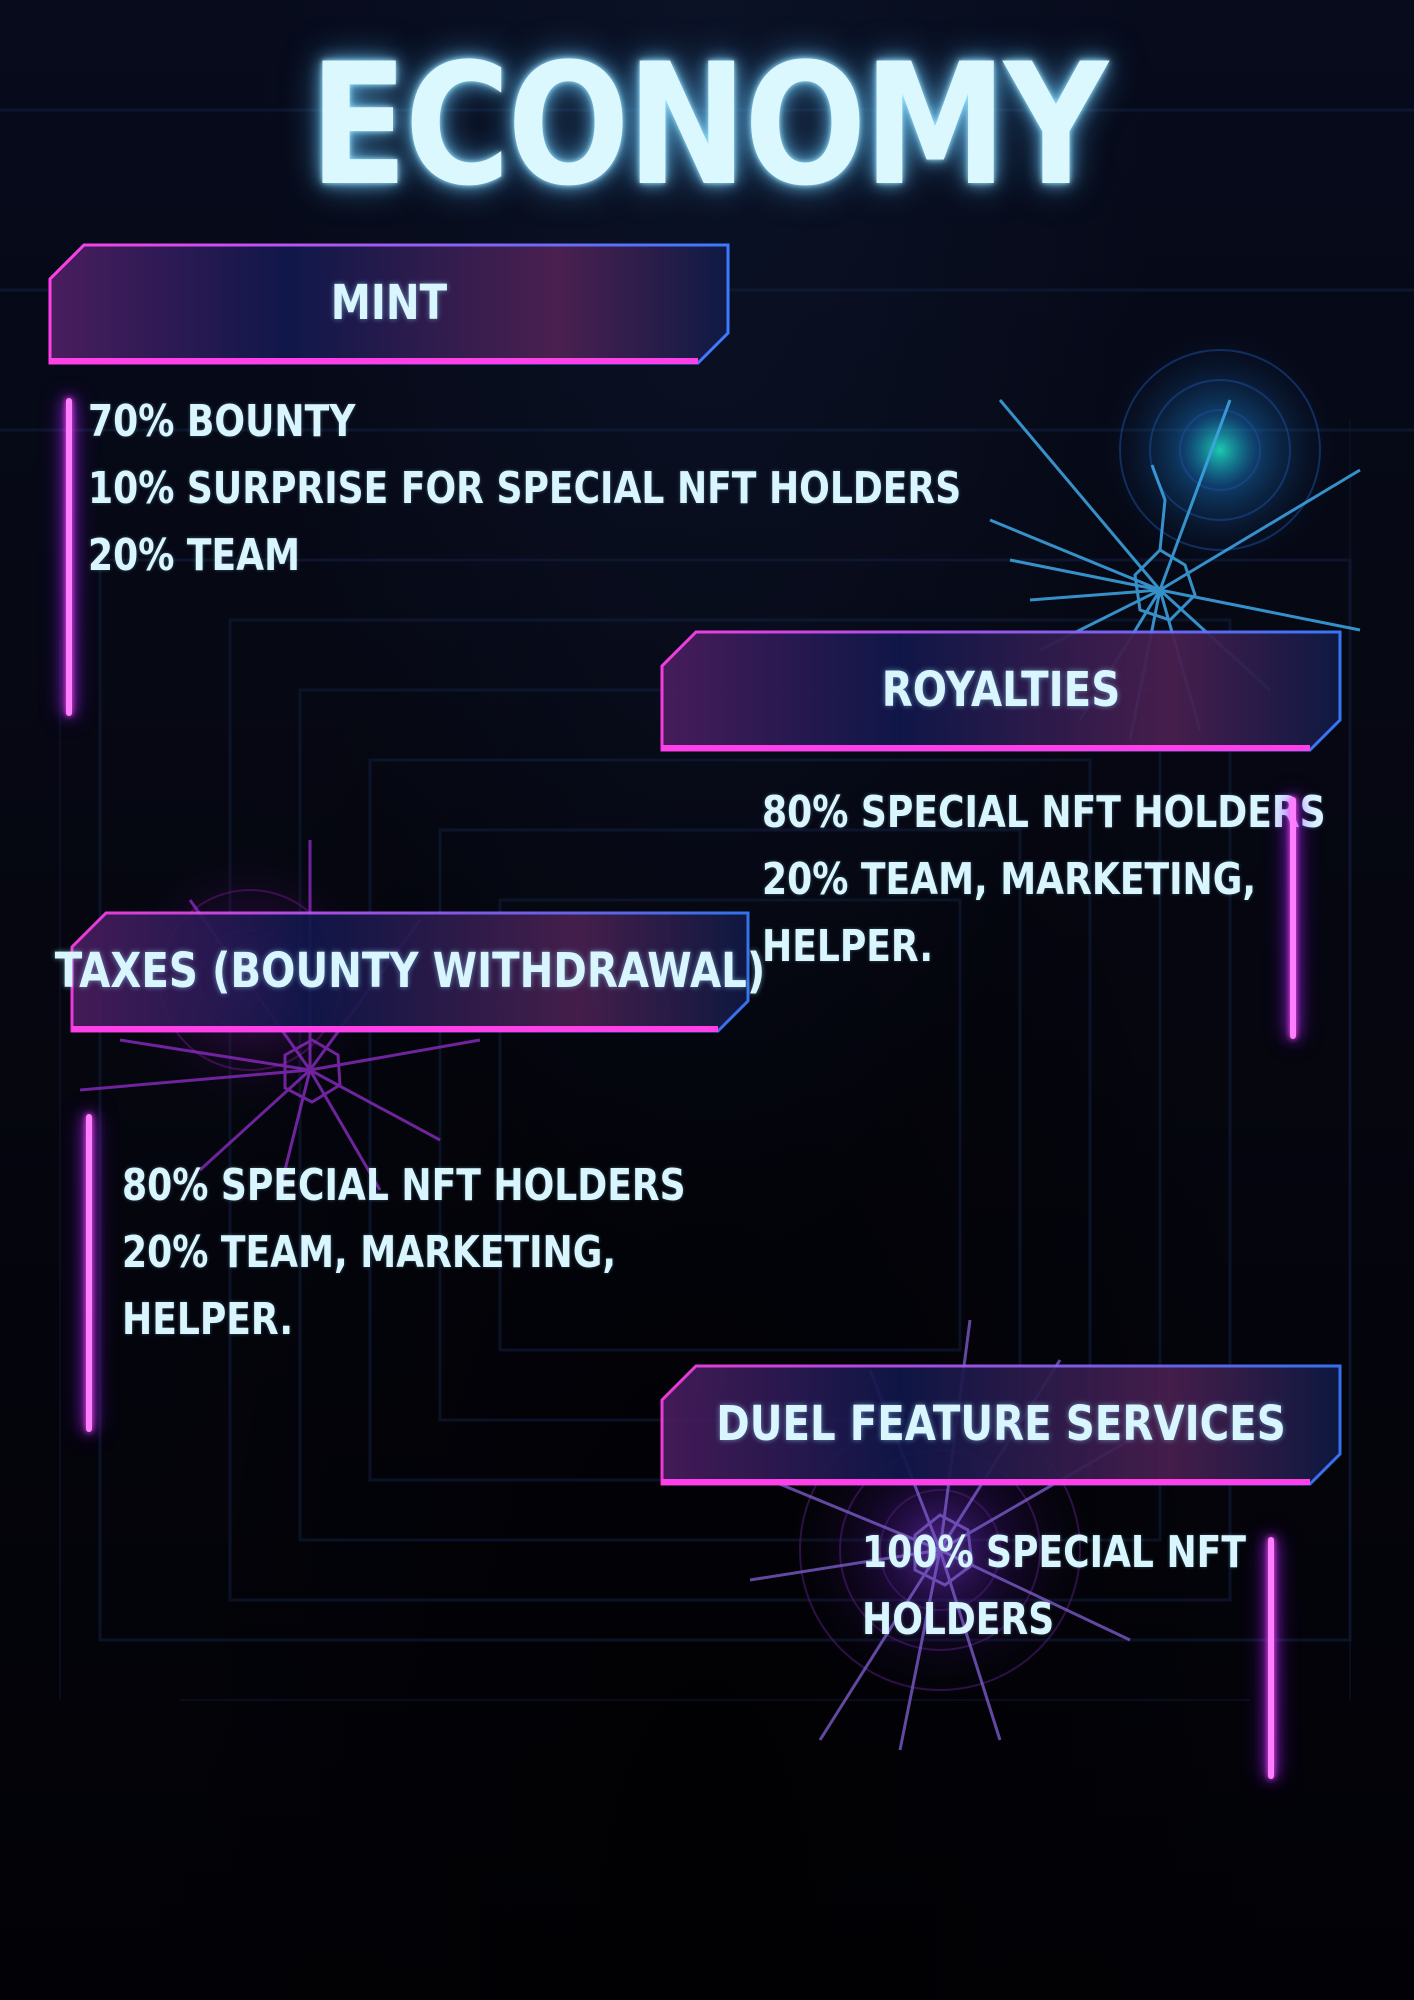  Describe the element at coordinates (1054, 1552) in the screenshot. I see `duel-item: 100% SPECIAL NFT` at that location.